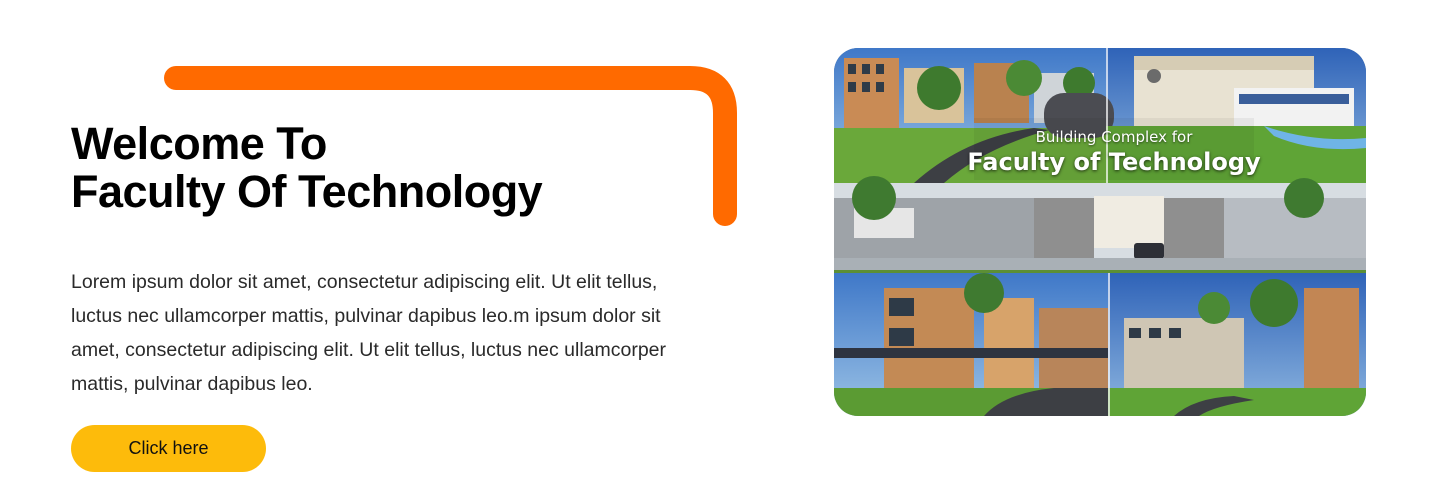 Image resolution: width=1442 pixels, height=487 pixels. What do you see at coordinates (307, 191) in the screenshot?
I see `title-line-2: Faculty Of Technology` at bounding box center [307, 191].